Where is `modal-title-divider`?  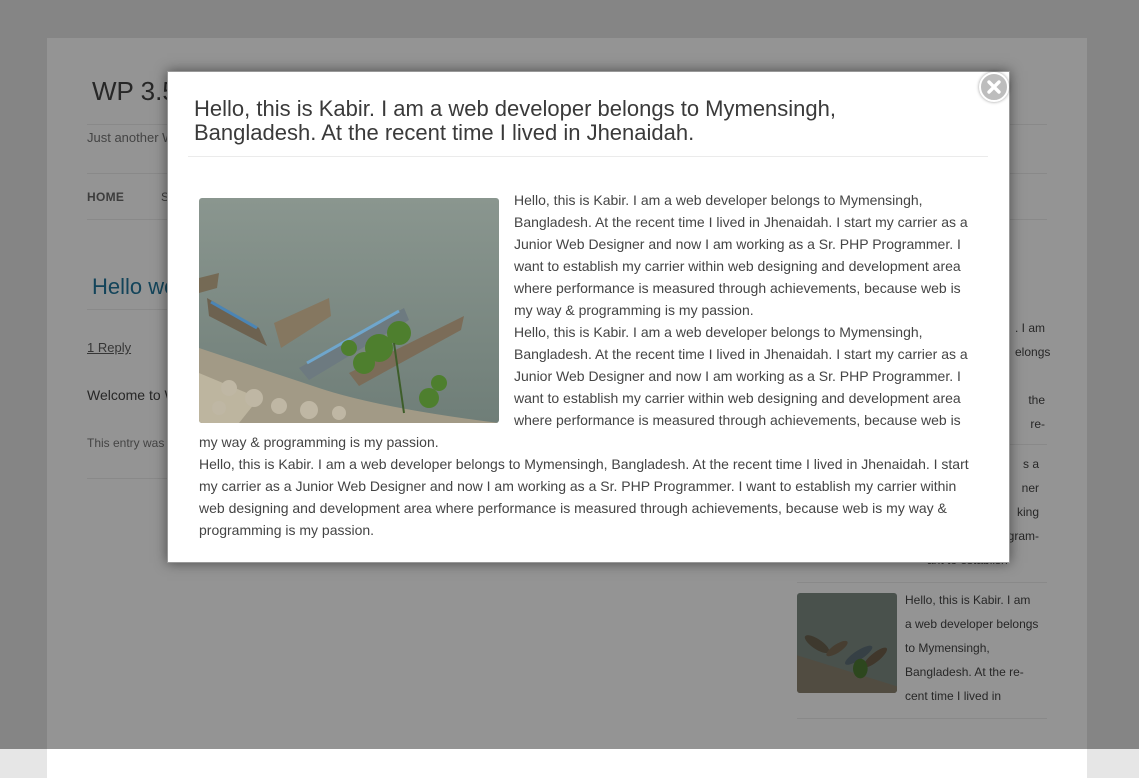
modal-title-divider is located at coordinates (588, 156).